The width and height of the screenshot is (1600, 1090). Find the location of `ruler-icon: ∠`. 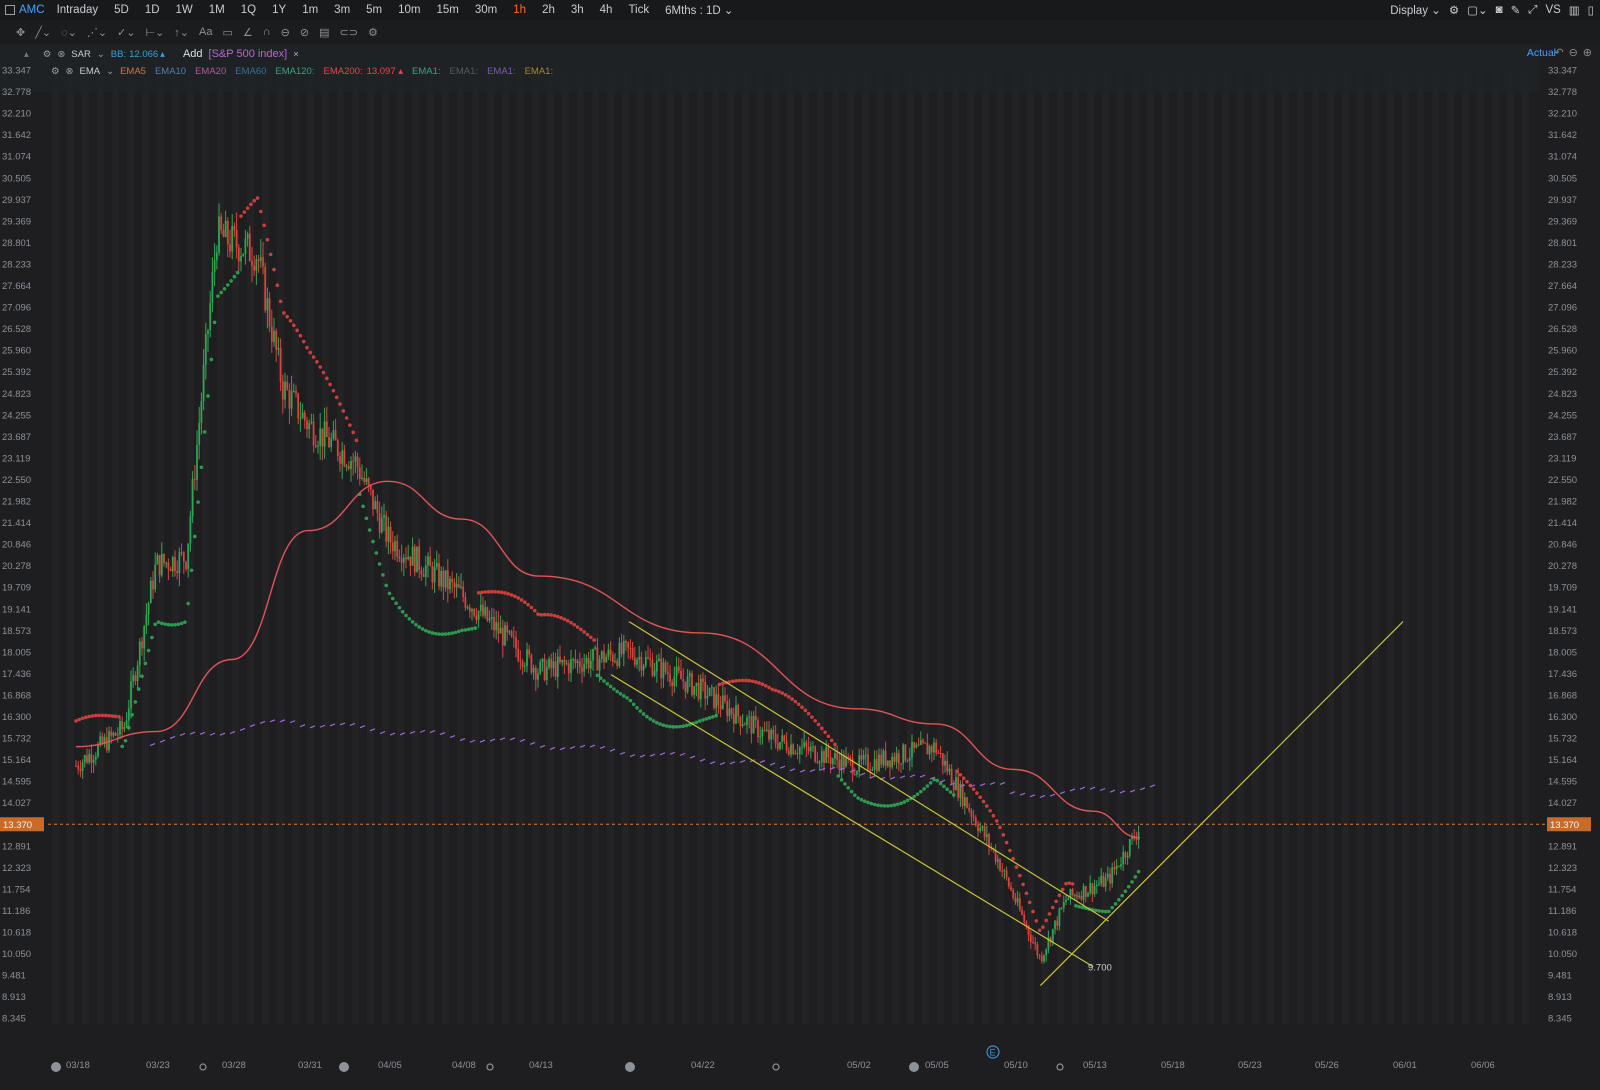

ruler-icon: ∠ is located at coordinates (248, 32).